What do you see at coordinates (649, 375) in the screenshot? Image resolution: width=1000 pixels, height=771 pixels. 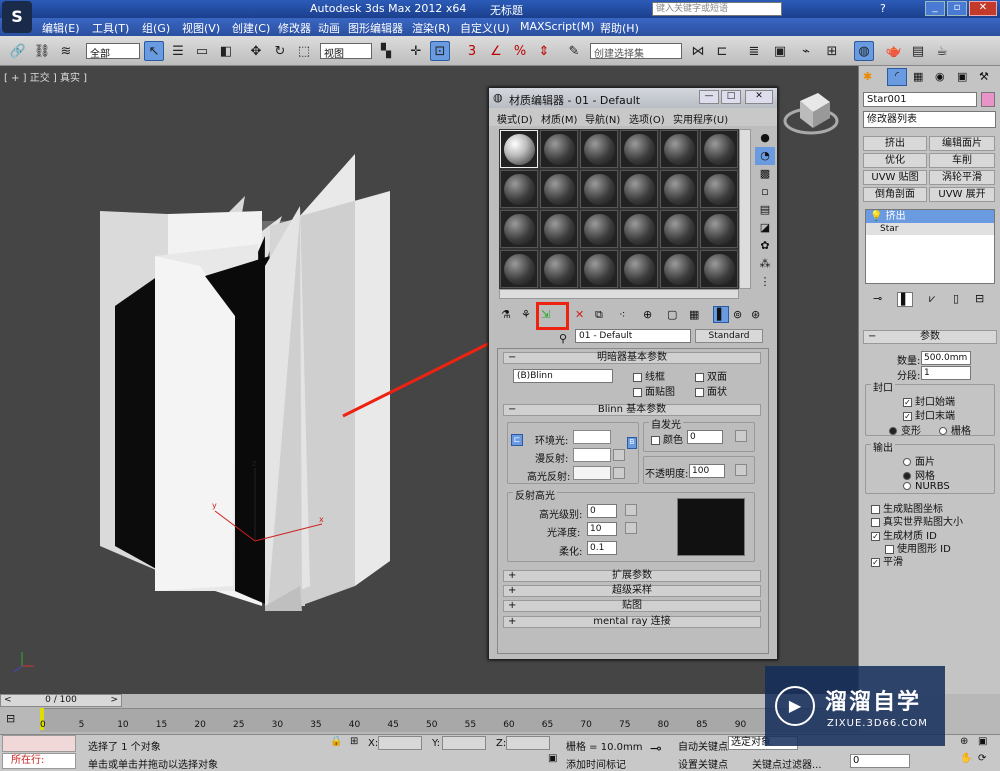 I see `wire-checkbox: 线框` at bounding box center [649, 375].